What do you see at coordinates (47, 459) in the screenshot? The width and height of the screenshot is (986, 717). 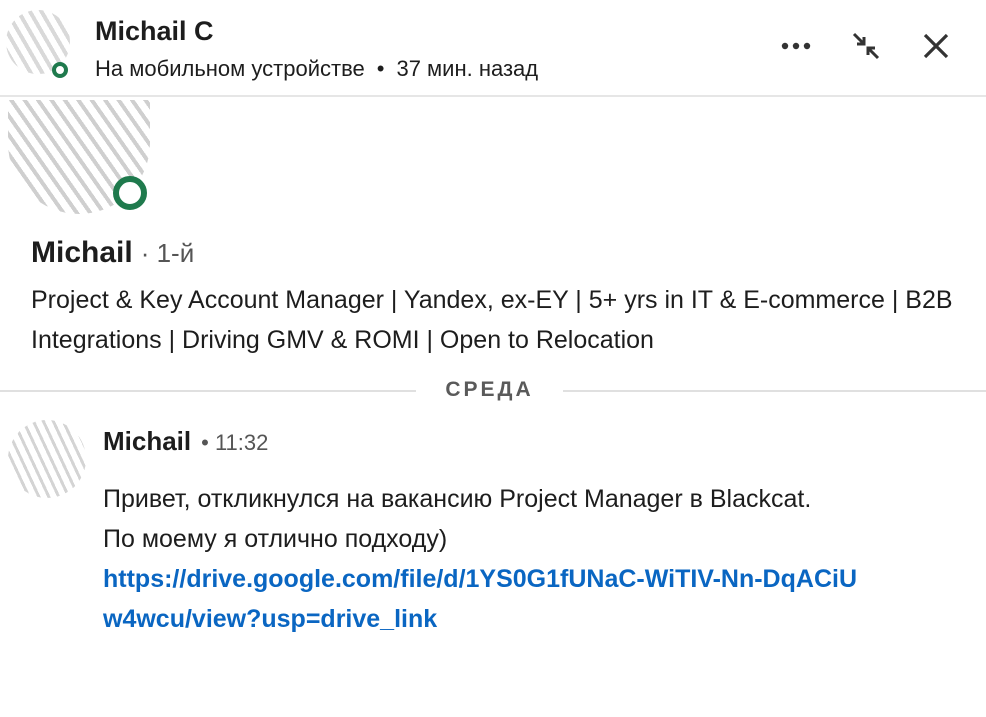 I see `message-avatar` at bounding box center [47, 459].